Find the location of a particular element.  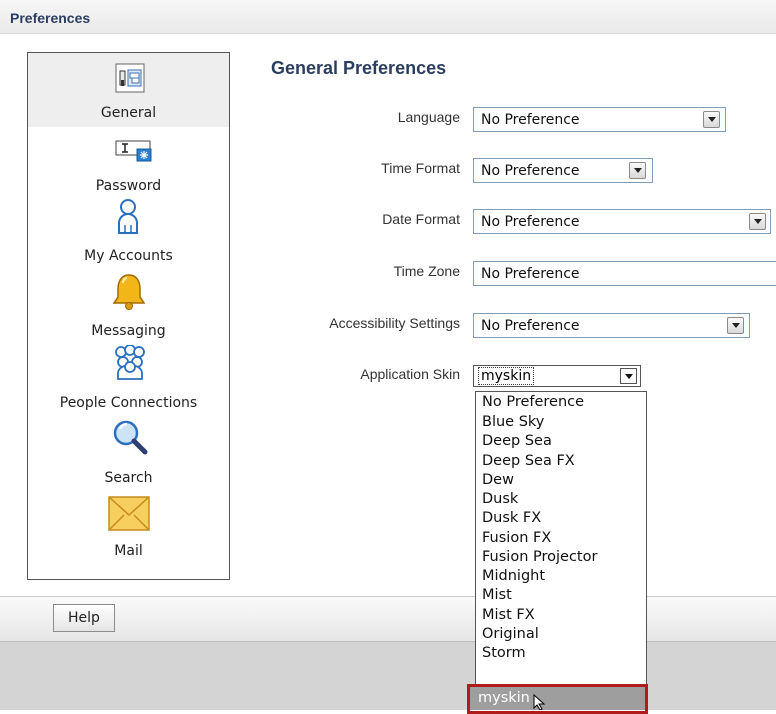

sidebar-item-messaging: Messaging is located at coordinates (128, 308).